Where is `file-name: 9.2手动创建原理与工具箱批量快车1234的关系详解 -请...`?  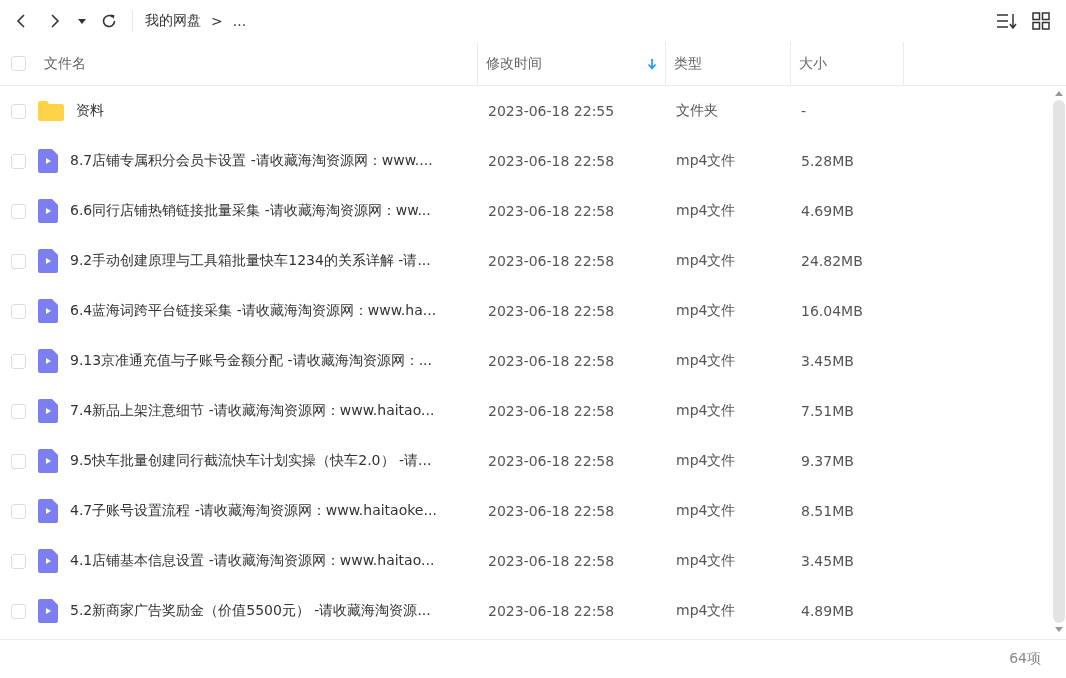 file-name: 9.2手动创建原理与工具箱批量快车1234的关系详解 -请... is located at coordinates (250, 261).